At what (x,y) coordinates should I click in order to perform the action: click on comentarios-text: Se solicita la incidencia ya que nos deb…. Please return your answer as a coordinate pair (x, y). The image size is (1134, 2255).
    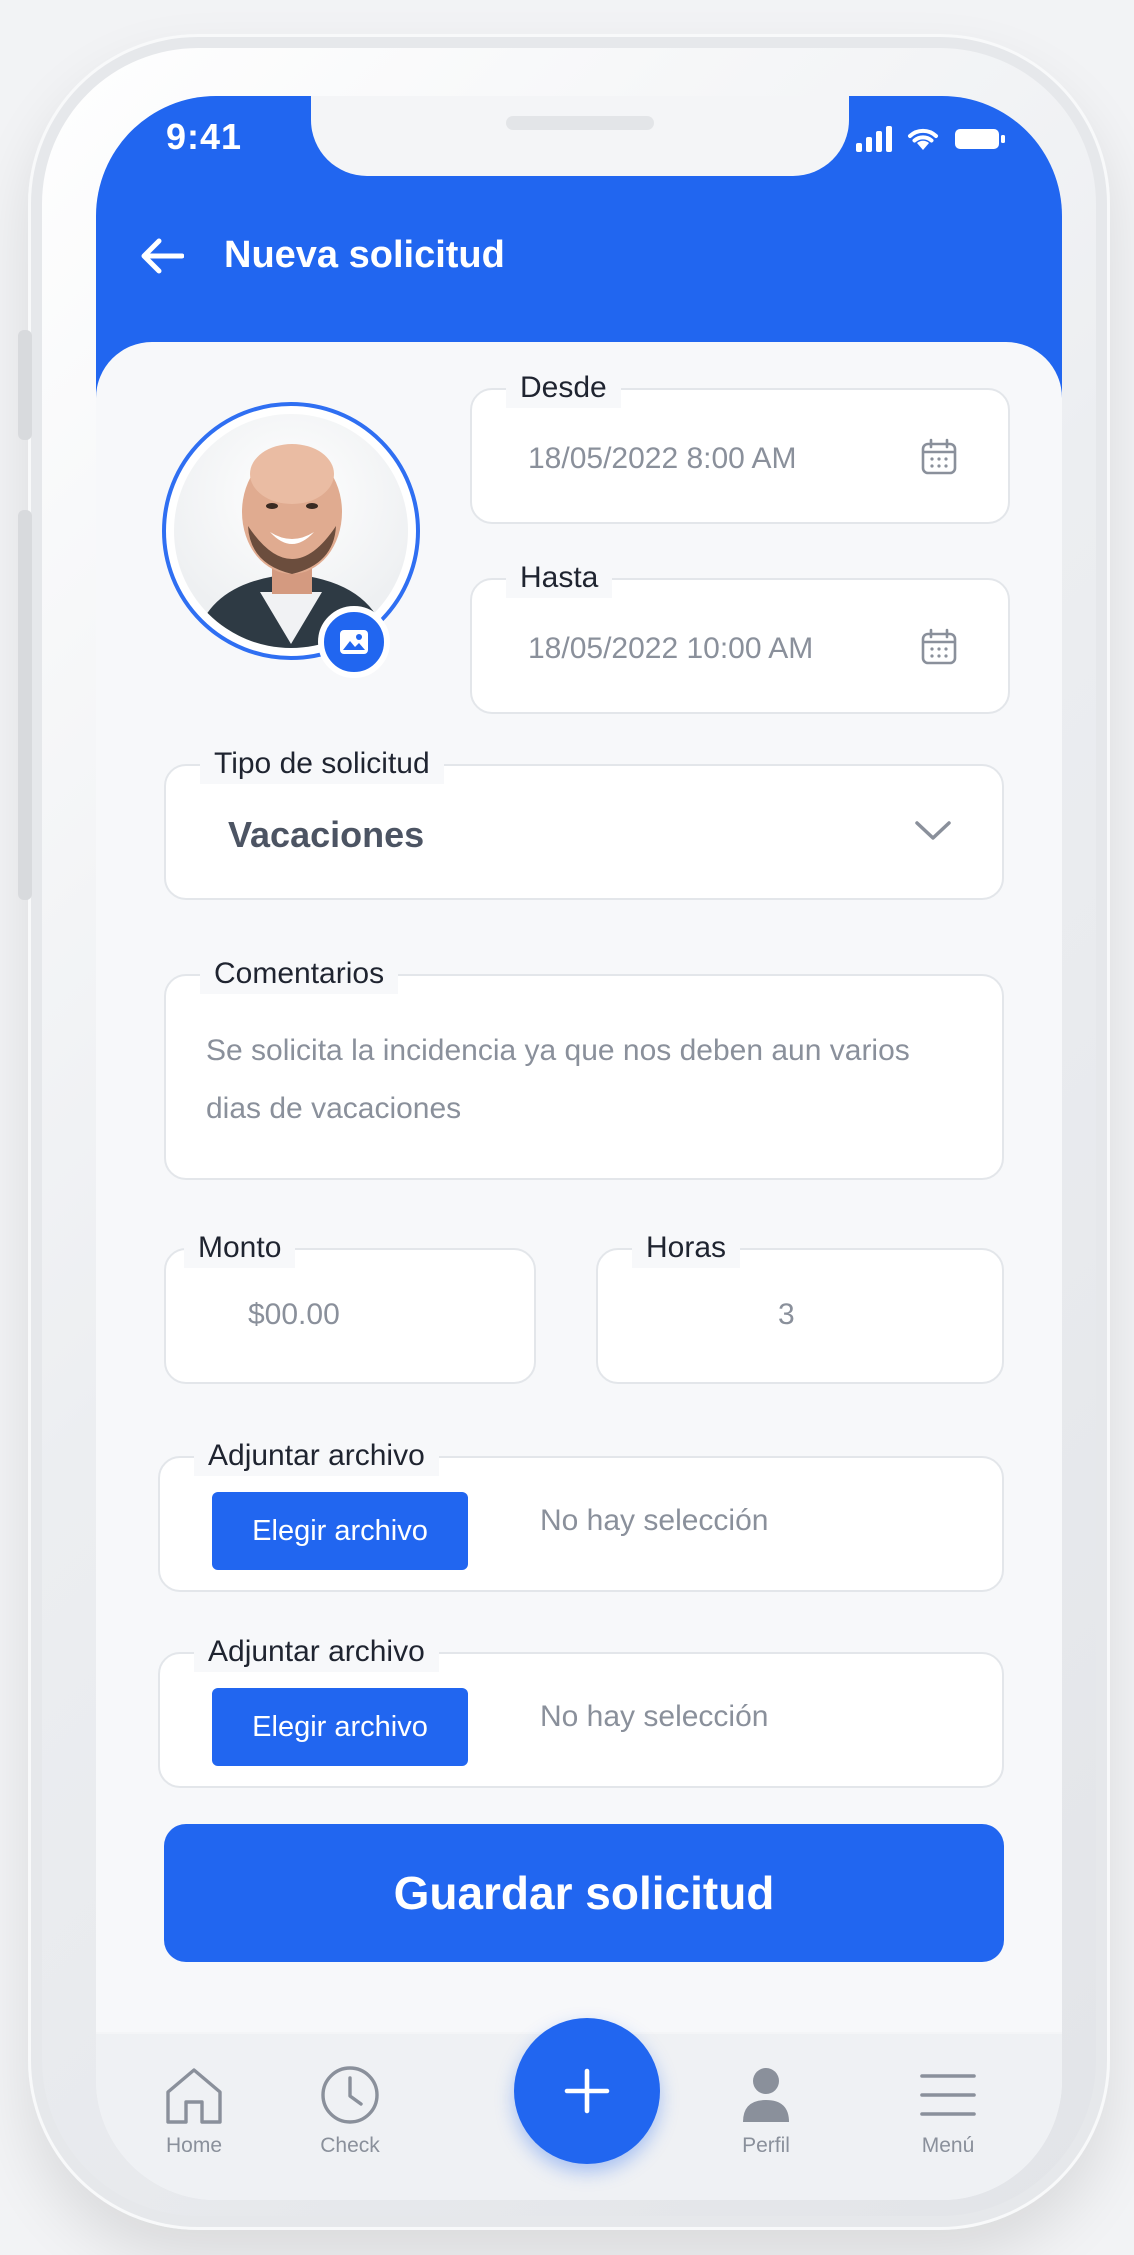
    Looking at the image, I should click on (558, 1079).